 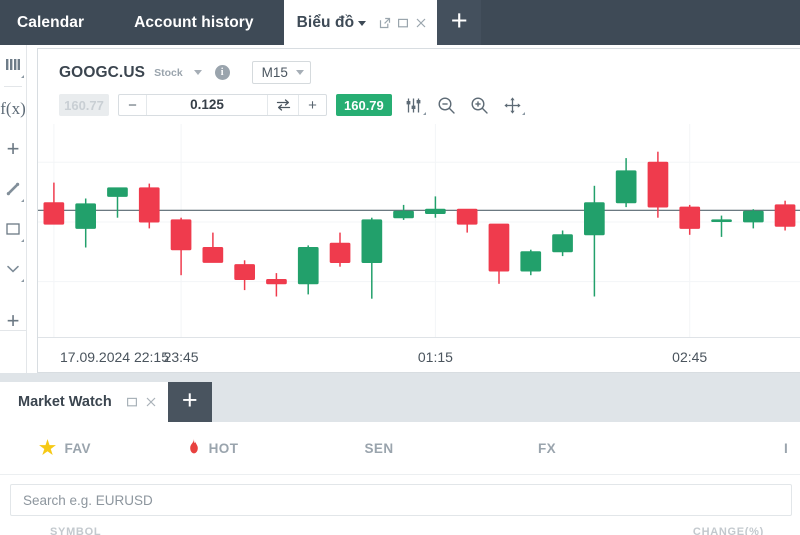 I want to click on market-watch-search, so click(x=401, y=500).